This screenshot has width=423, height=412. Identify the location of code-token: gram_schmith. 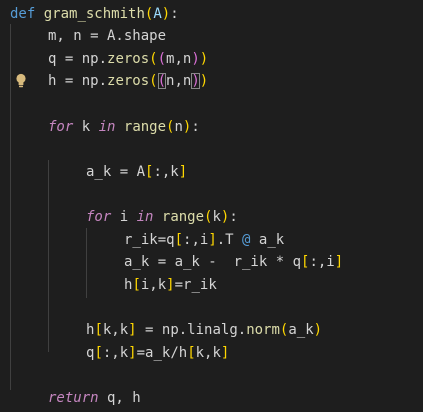
(94, 13).